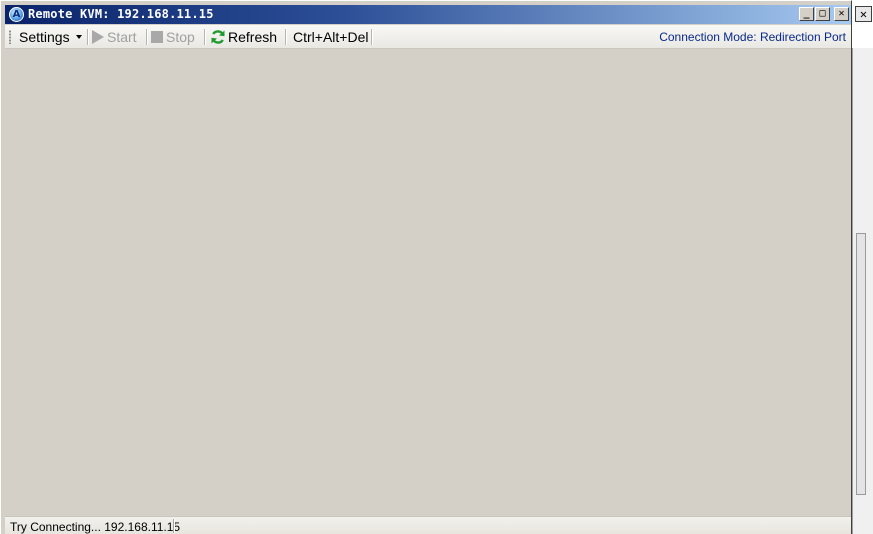 This screenshot has width=873, height=534. Describe the element at coordinates (861, 364) in the screenshot. I see `background-scrollbar-thumb` at that location.